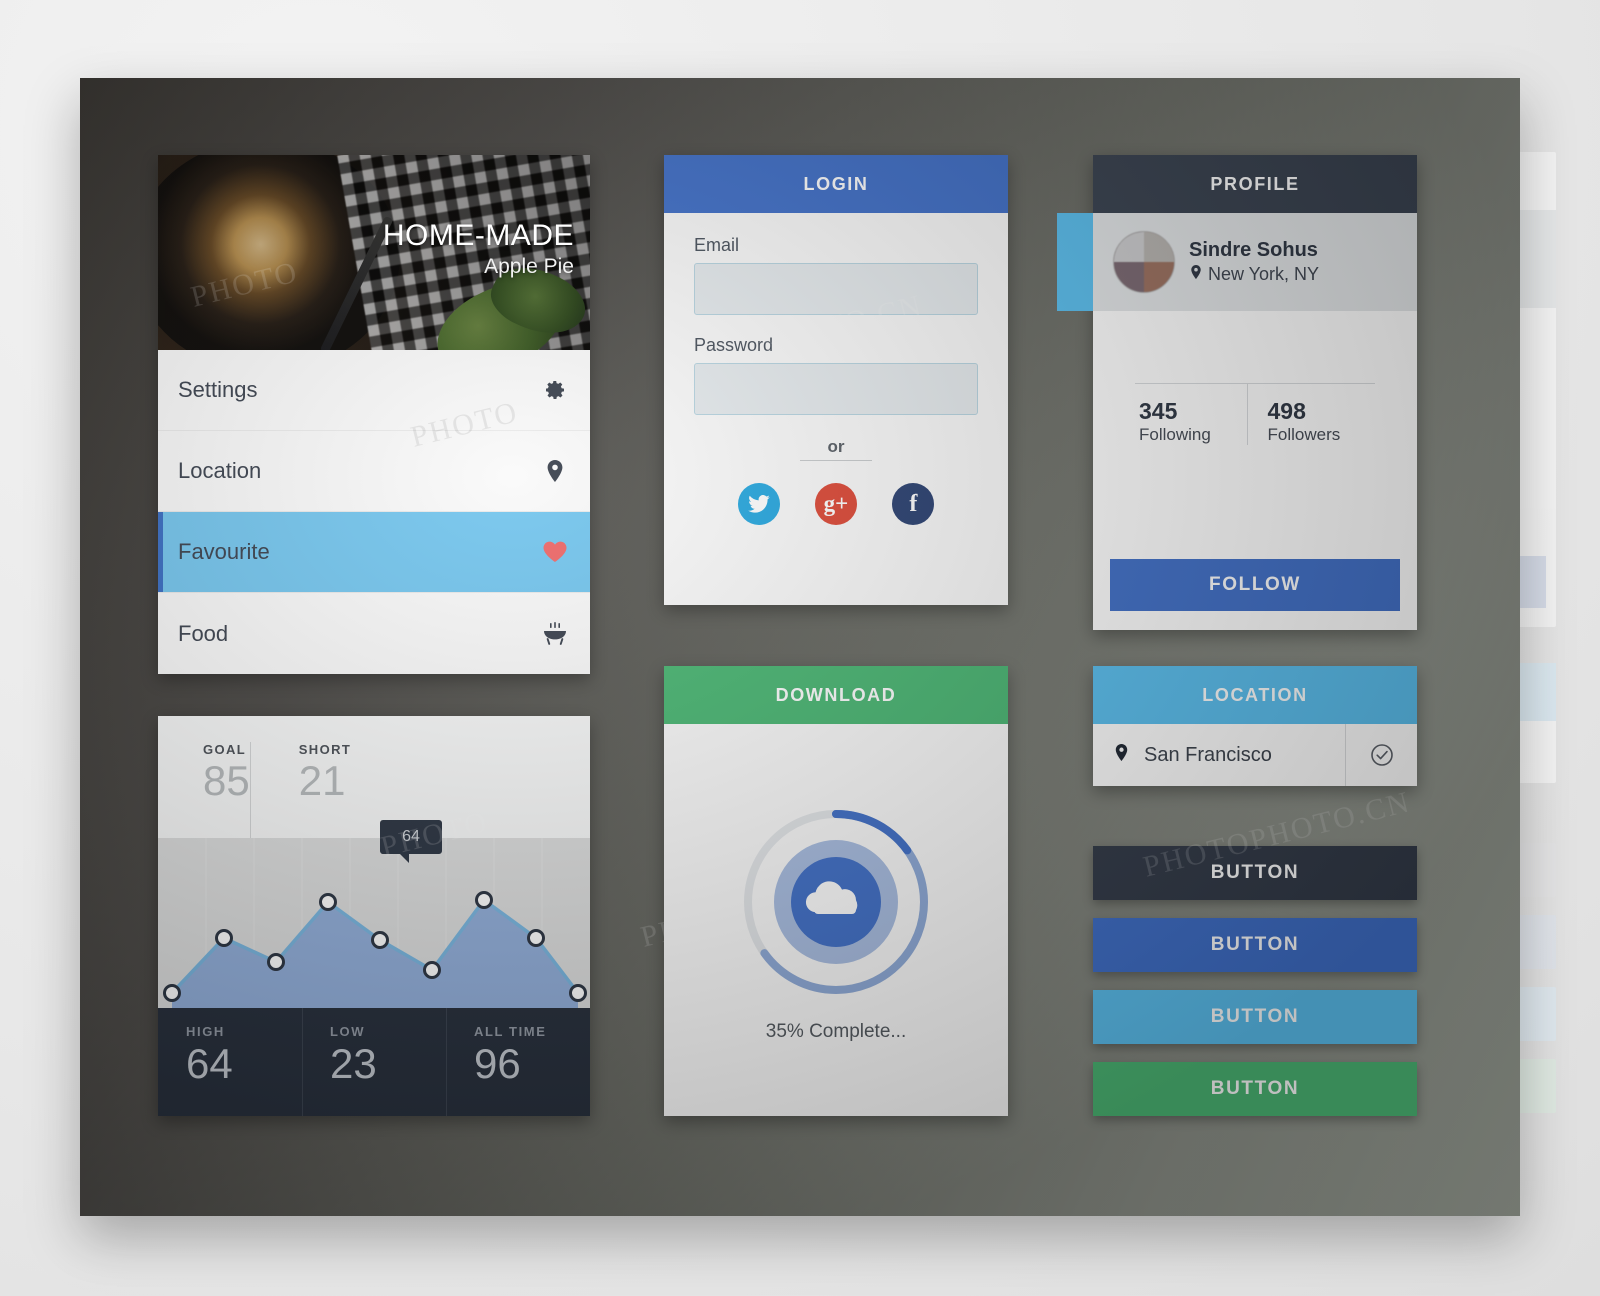 The image size is (1600, 1296). I want to click on or-divider: or, so click(836, 449).